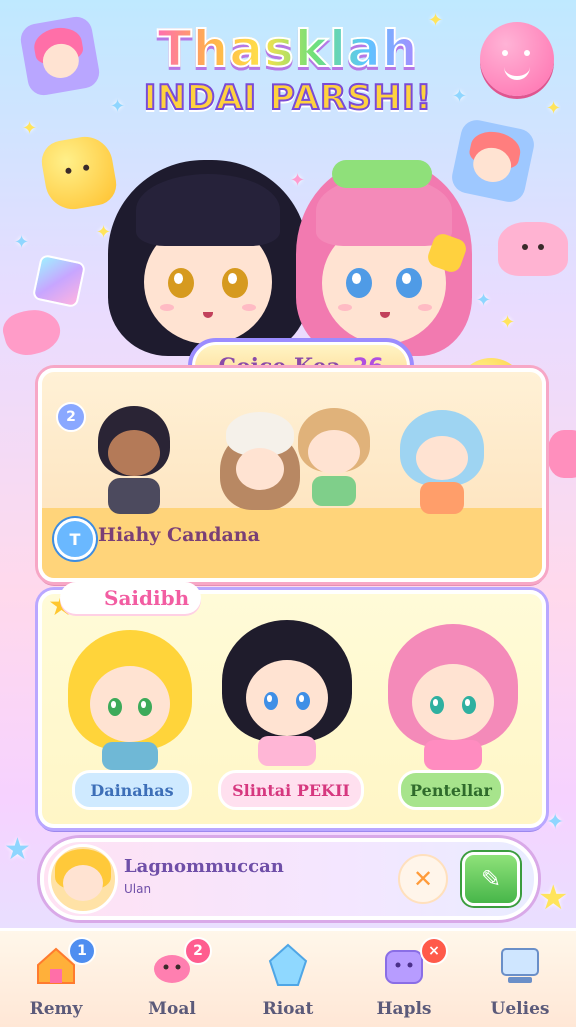  What do you see at coordinates (82, 951) in the screenshot?
I see `nav-badge: 1` at bounding box center [82, 951].